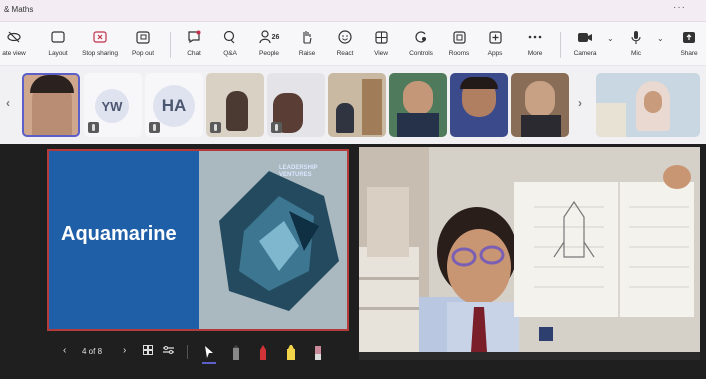  I want to click on pop-out-button: Pop out, so click(143, 45).